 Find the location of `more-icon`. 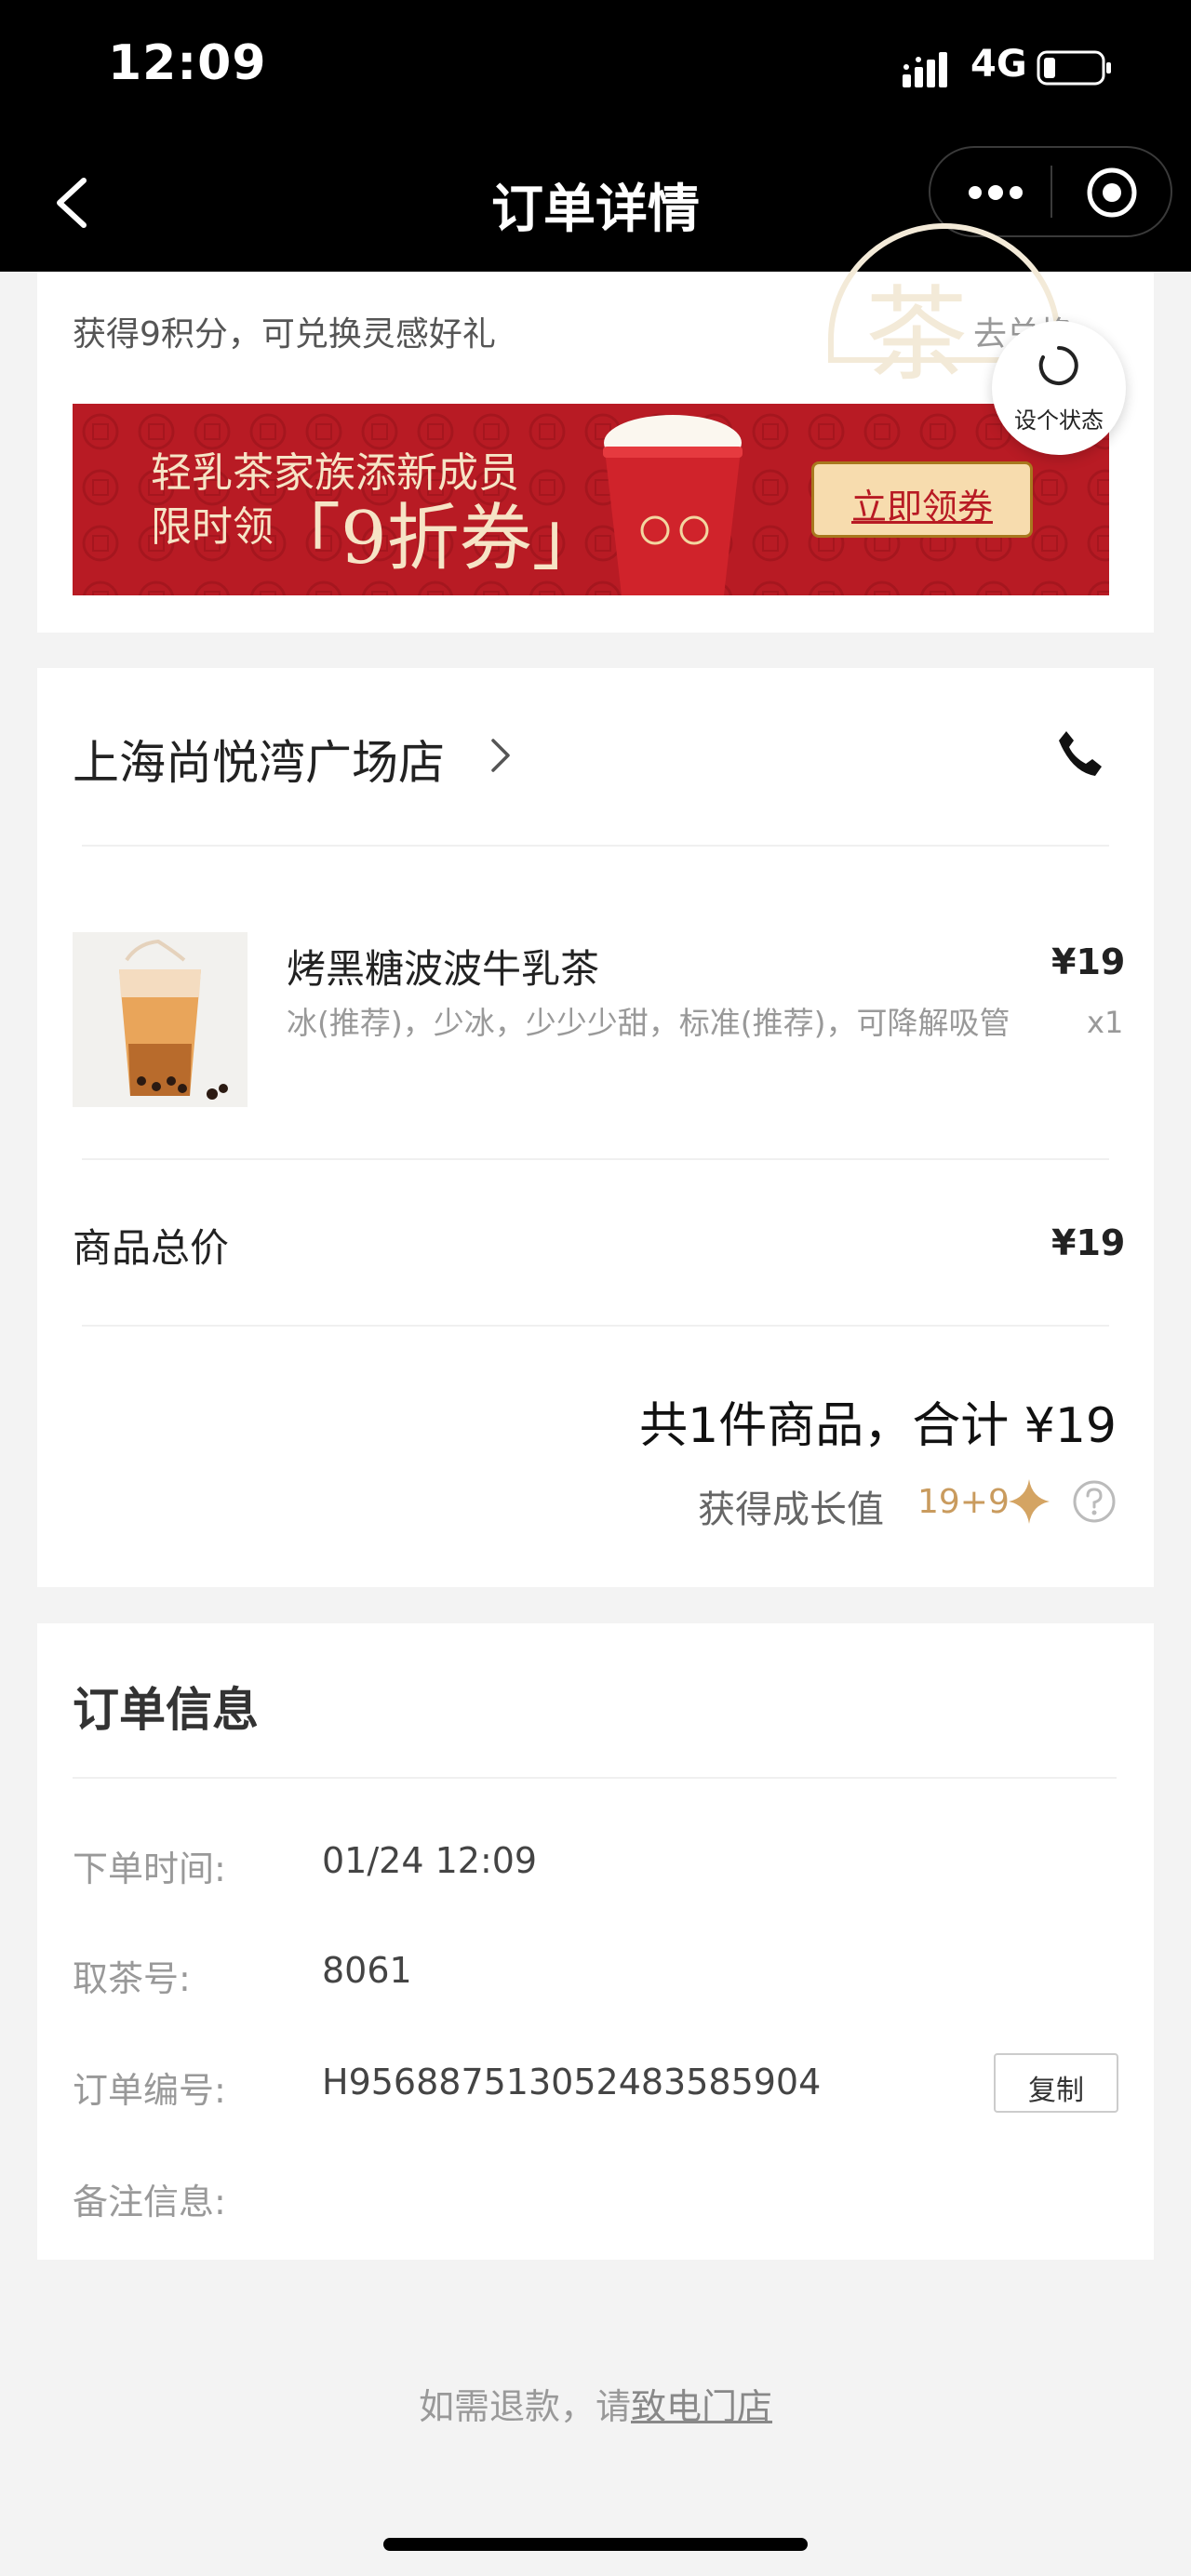

more-icon is located at coordinates (996, 192).